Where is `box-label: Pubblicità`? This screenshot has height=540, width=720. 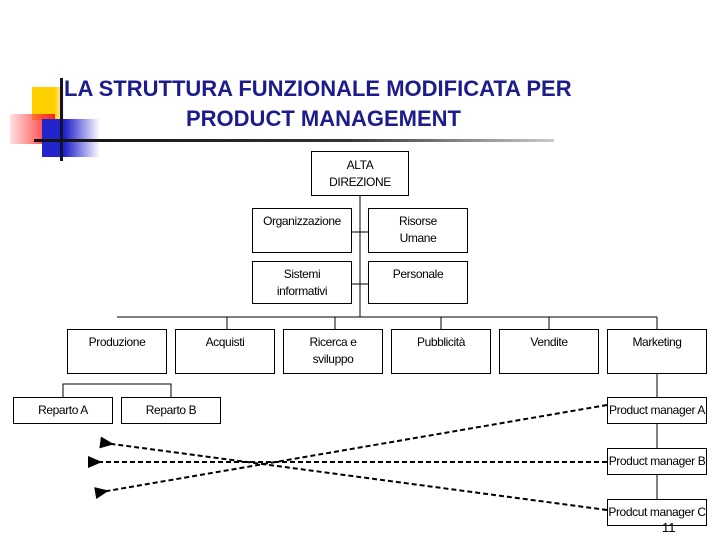 box-label: Pubblicità is located at coordinates (441, 342).